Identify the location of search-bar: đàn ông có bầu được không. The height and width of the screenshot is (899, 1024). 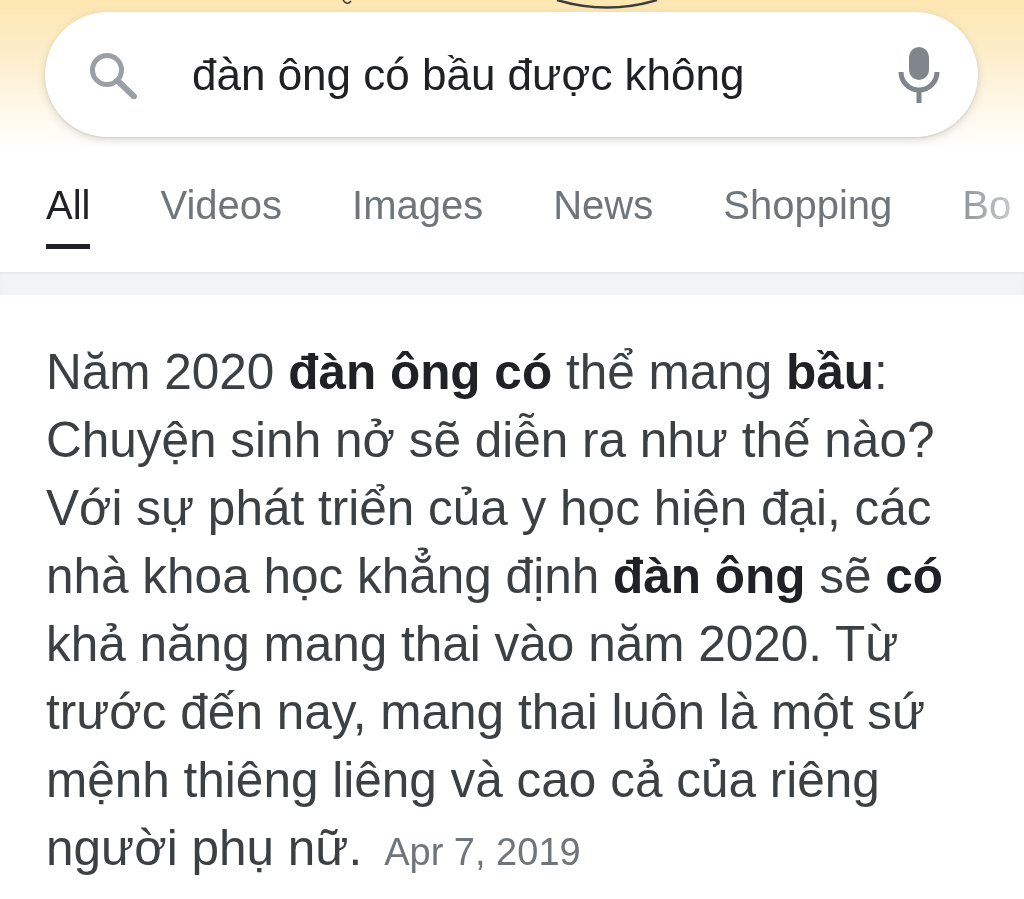
(511, 74).